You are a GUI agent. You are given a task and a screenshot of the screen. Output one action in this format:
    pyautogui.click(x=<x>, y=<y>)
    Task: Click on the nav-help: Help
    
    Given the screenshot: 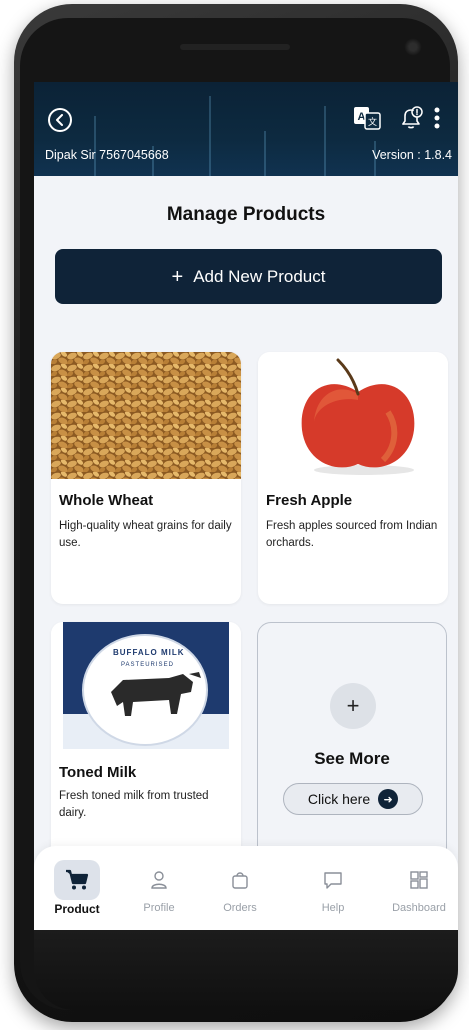 What is the action you would take?
    pyautogui.click(x=333, y=887)
    